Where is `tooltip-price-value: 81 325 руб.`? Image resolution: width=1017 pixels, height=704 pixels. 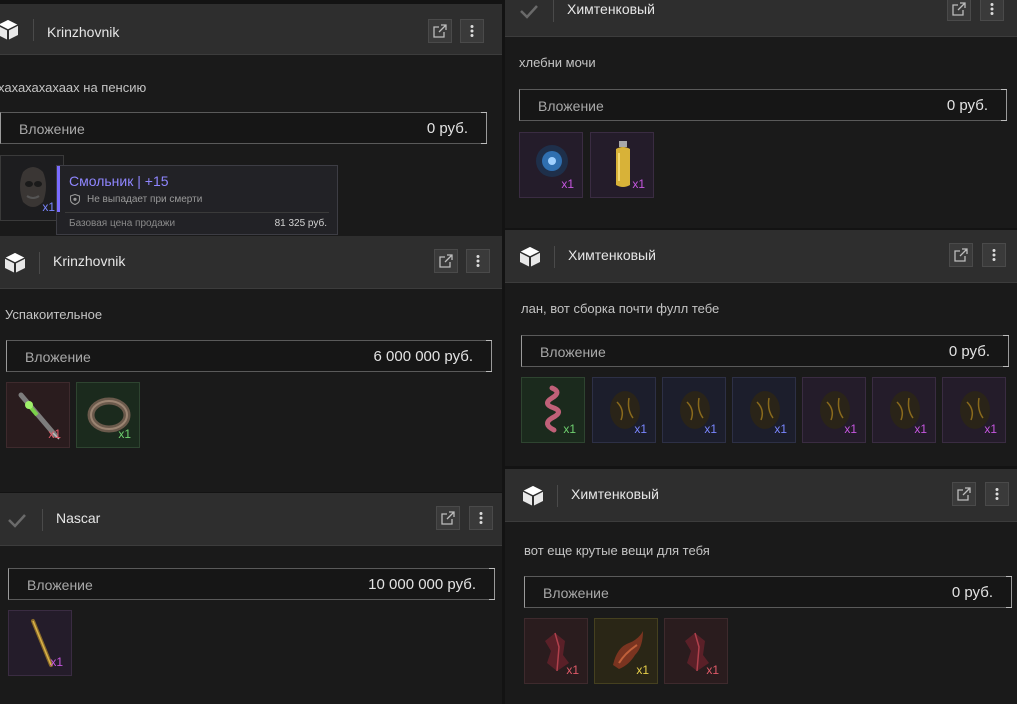 tooltip-price-value: 81 325 руб. is located at coordinates (300, 223).